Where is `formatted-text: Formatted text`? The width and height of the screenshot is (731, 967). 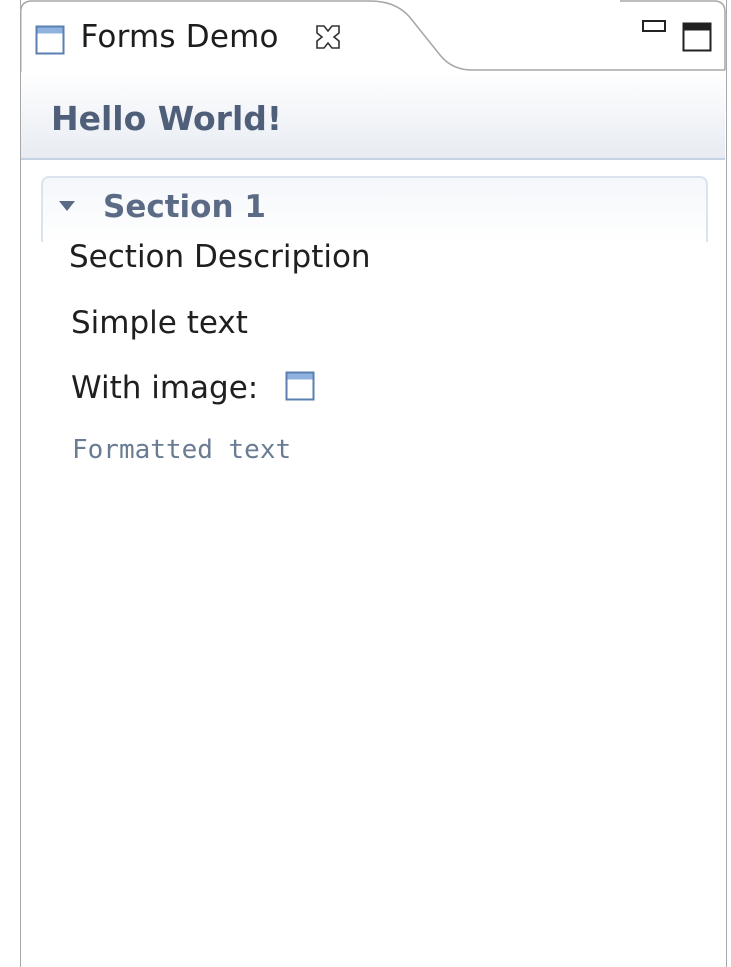 formatted-text: Formatted text is located at coordinates (182, 450).